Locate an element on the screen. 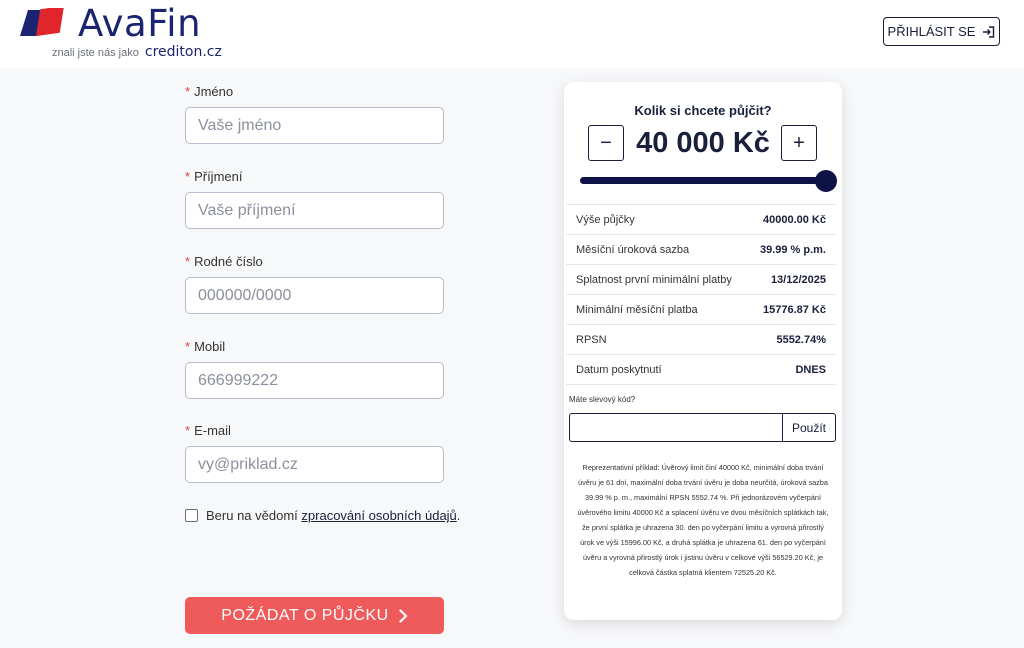 This screenshot has width=1024, height=648. info-value: 39.99 % p.m. is located at coordinates (792, 249).